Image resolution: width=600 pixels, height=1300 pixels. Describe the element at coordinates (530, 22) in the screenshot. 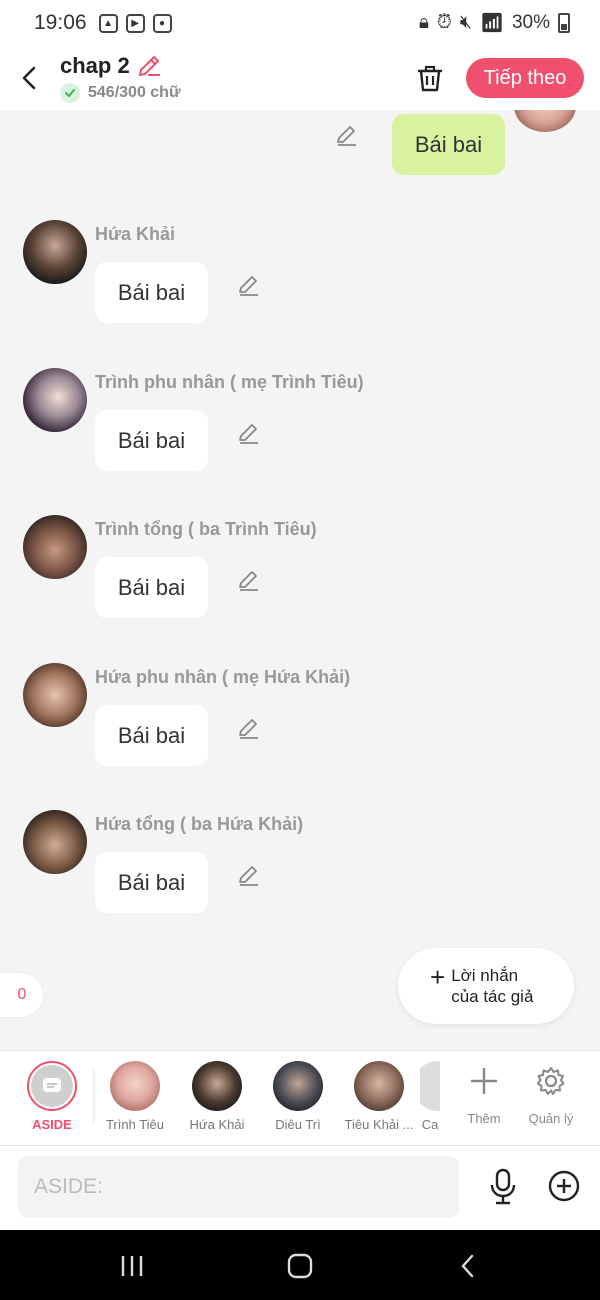

I see `battery-text: 30%` at that location.